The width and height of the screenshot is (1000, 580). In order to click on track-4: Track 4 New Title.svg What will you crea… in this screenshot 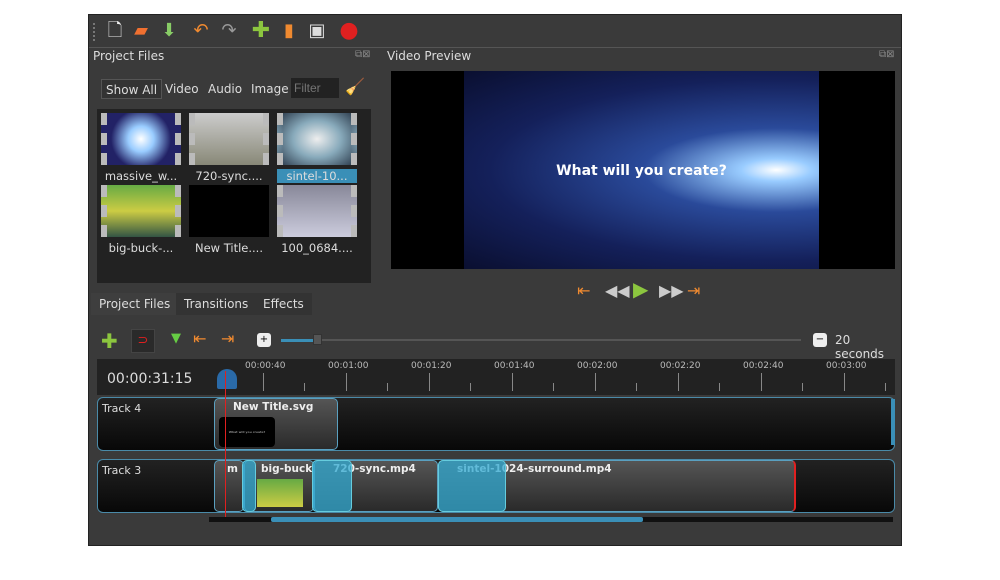, I will do `click(496, 424)`.